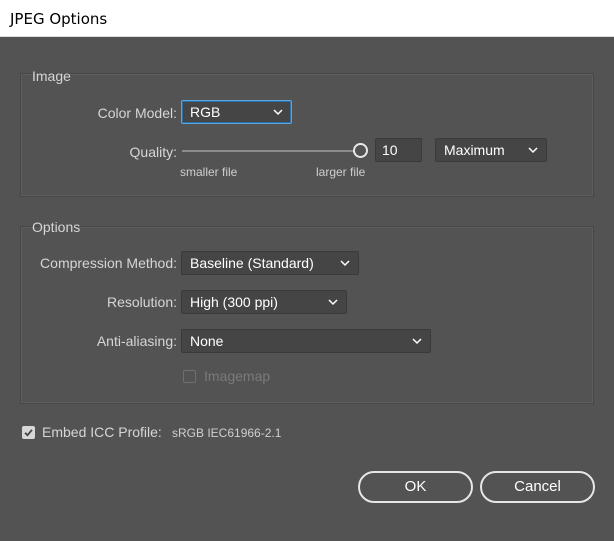 This screenshot has height=541, width=614. I want to click on quality-preset-dropdown: Maximum, so click(491, 150).